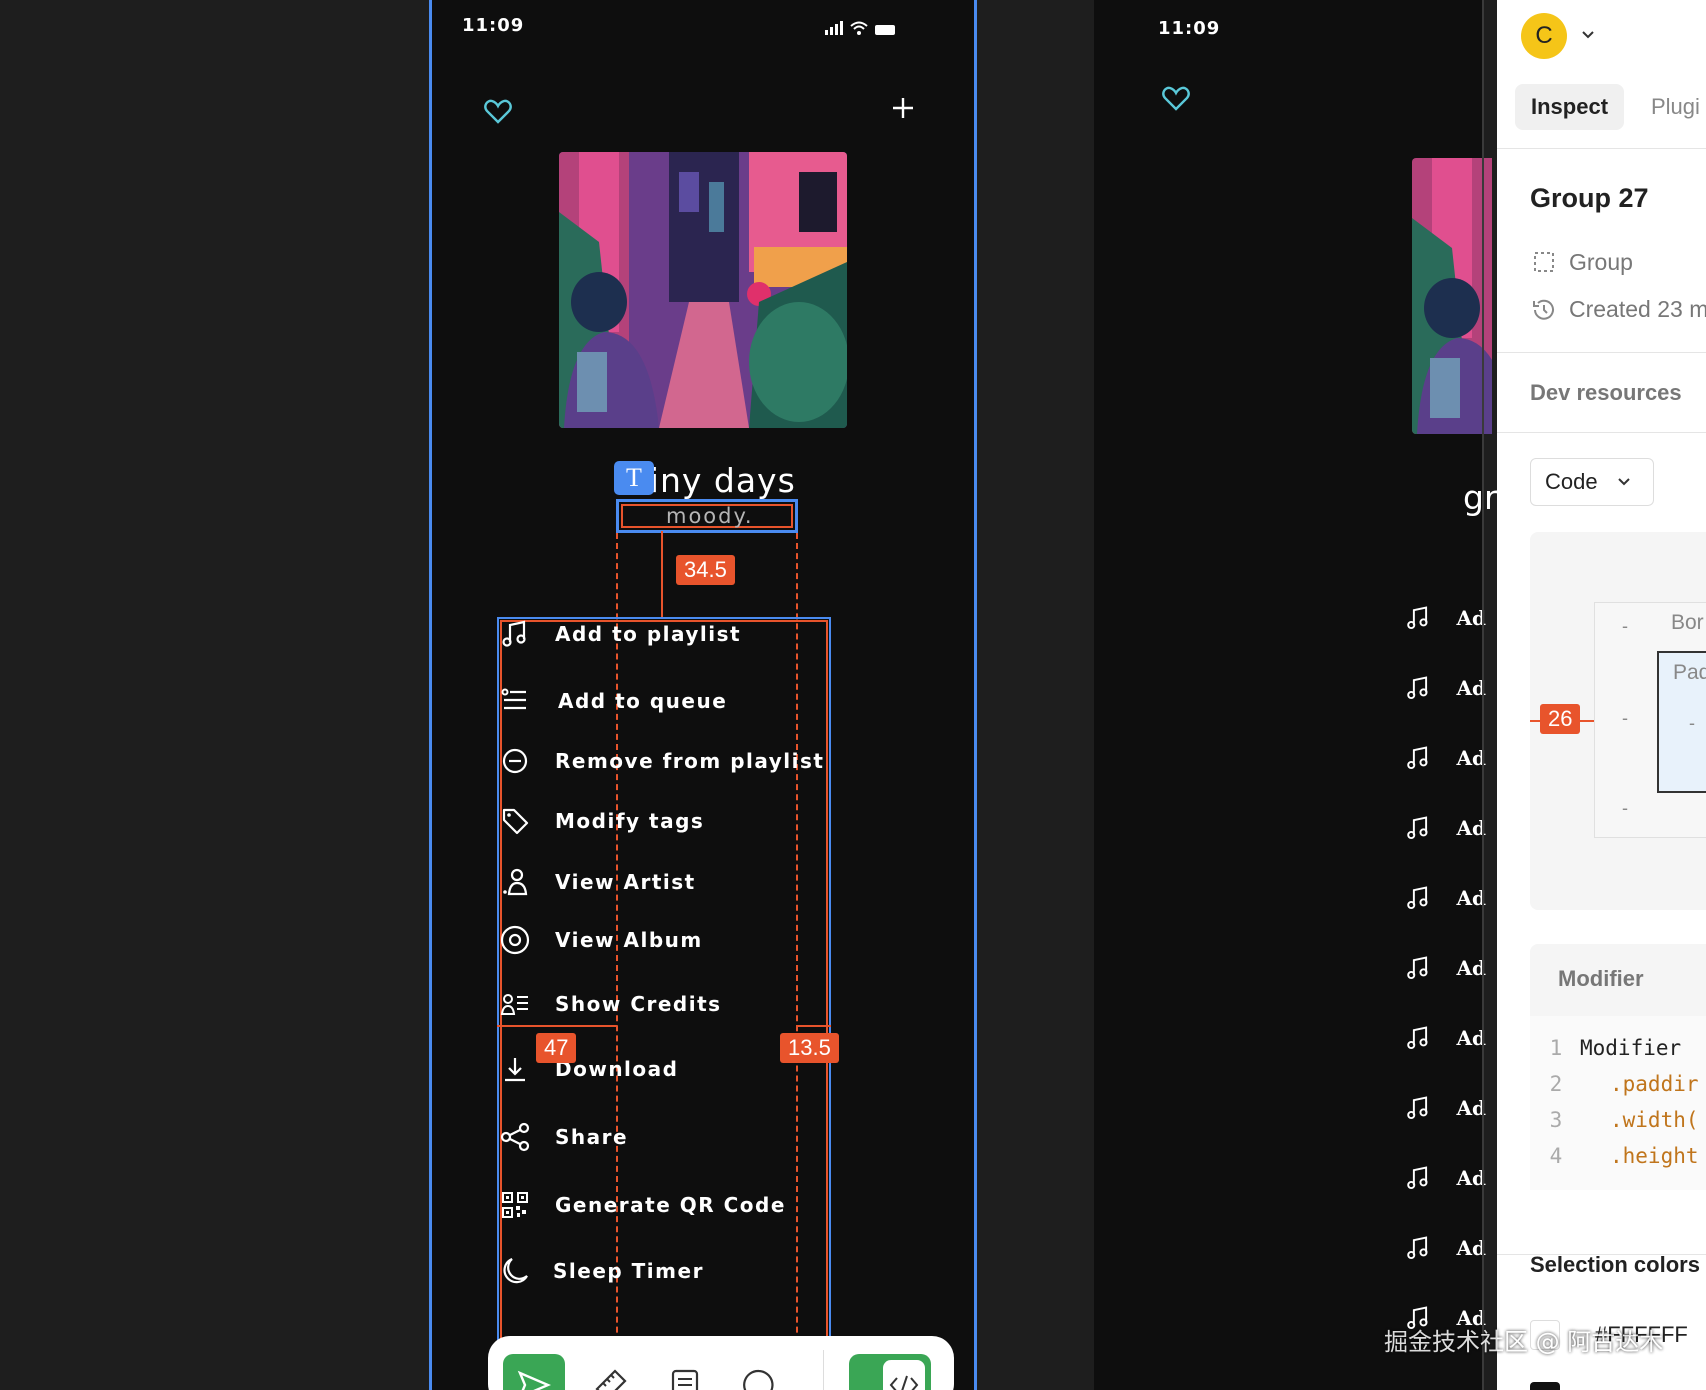  I want to click on code-lines: 1 Modifier 2 .paddir 3 .width( 4 .height, so click(1618, 1103).